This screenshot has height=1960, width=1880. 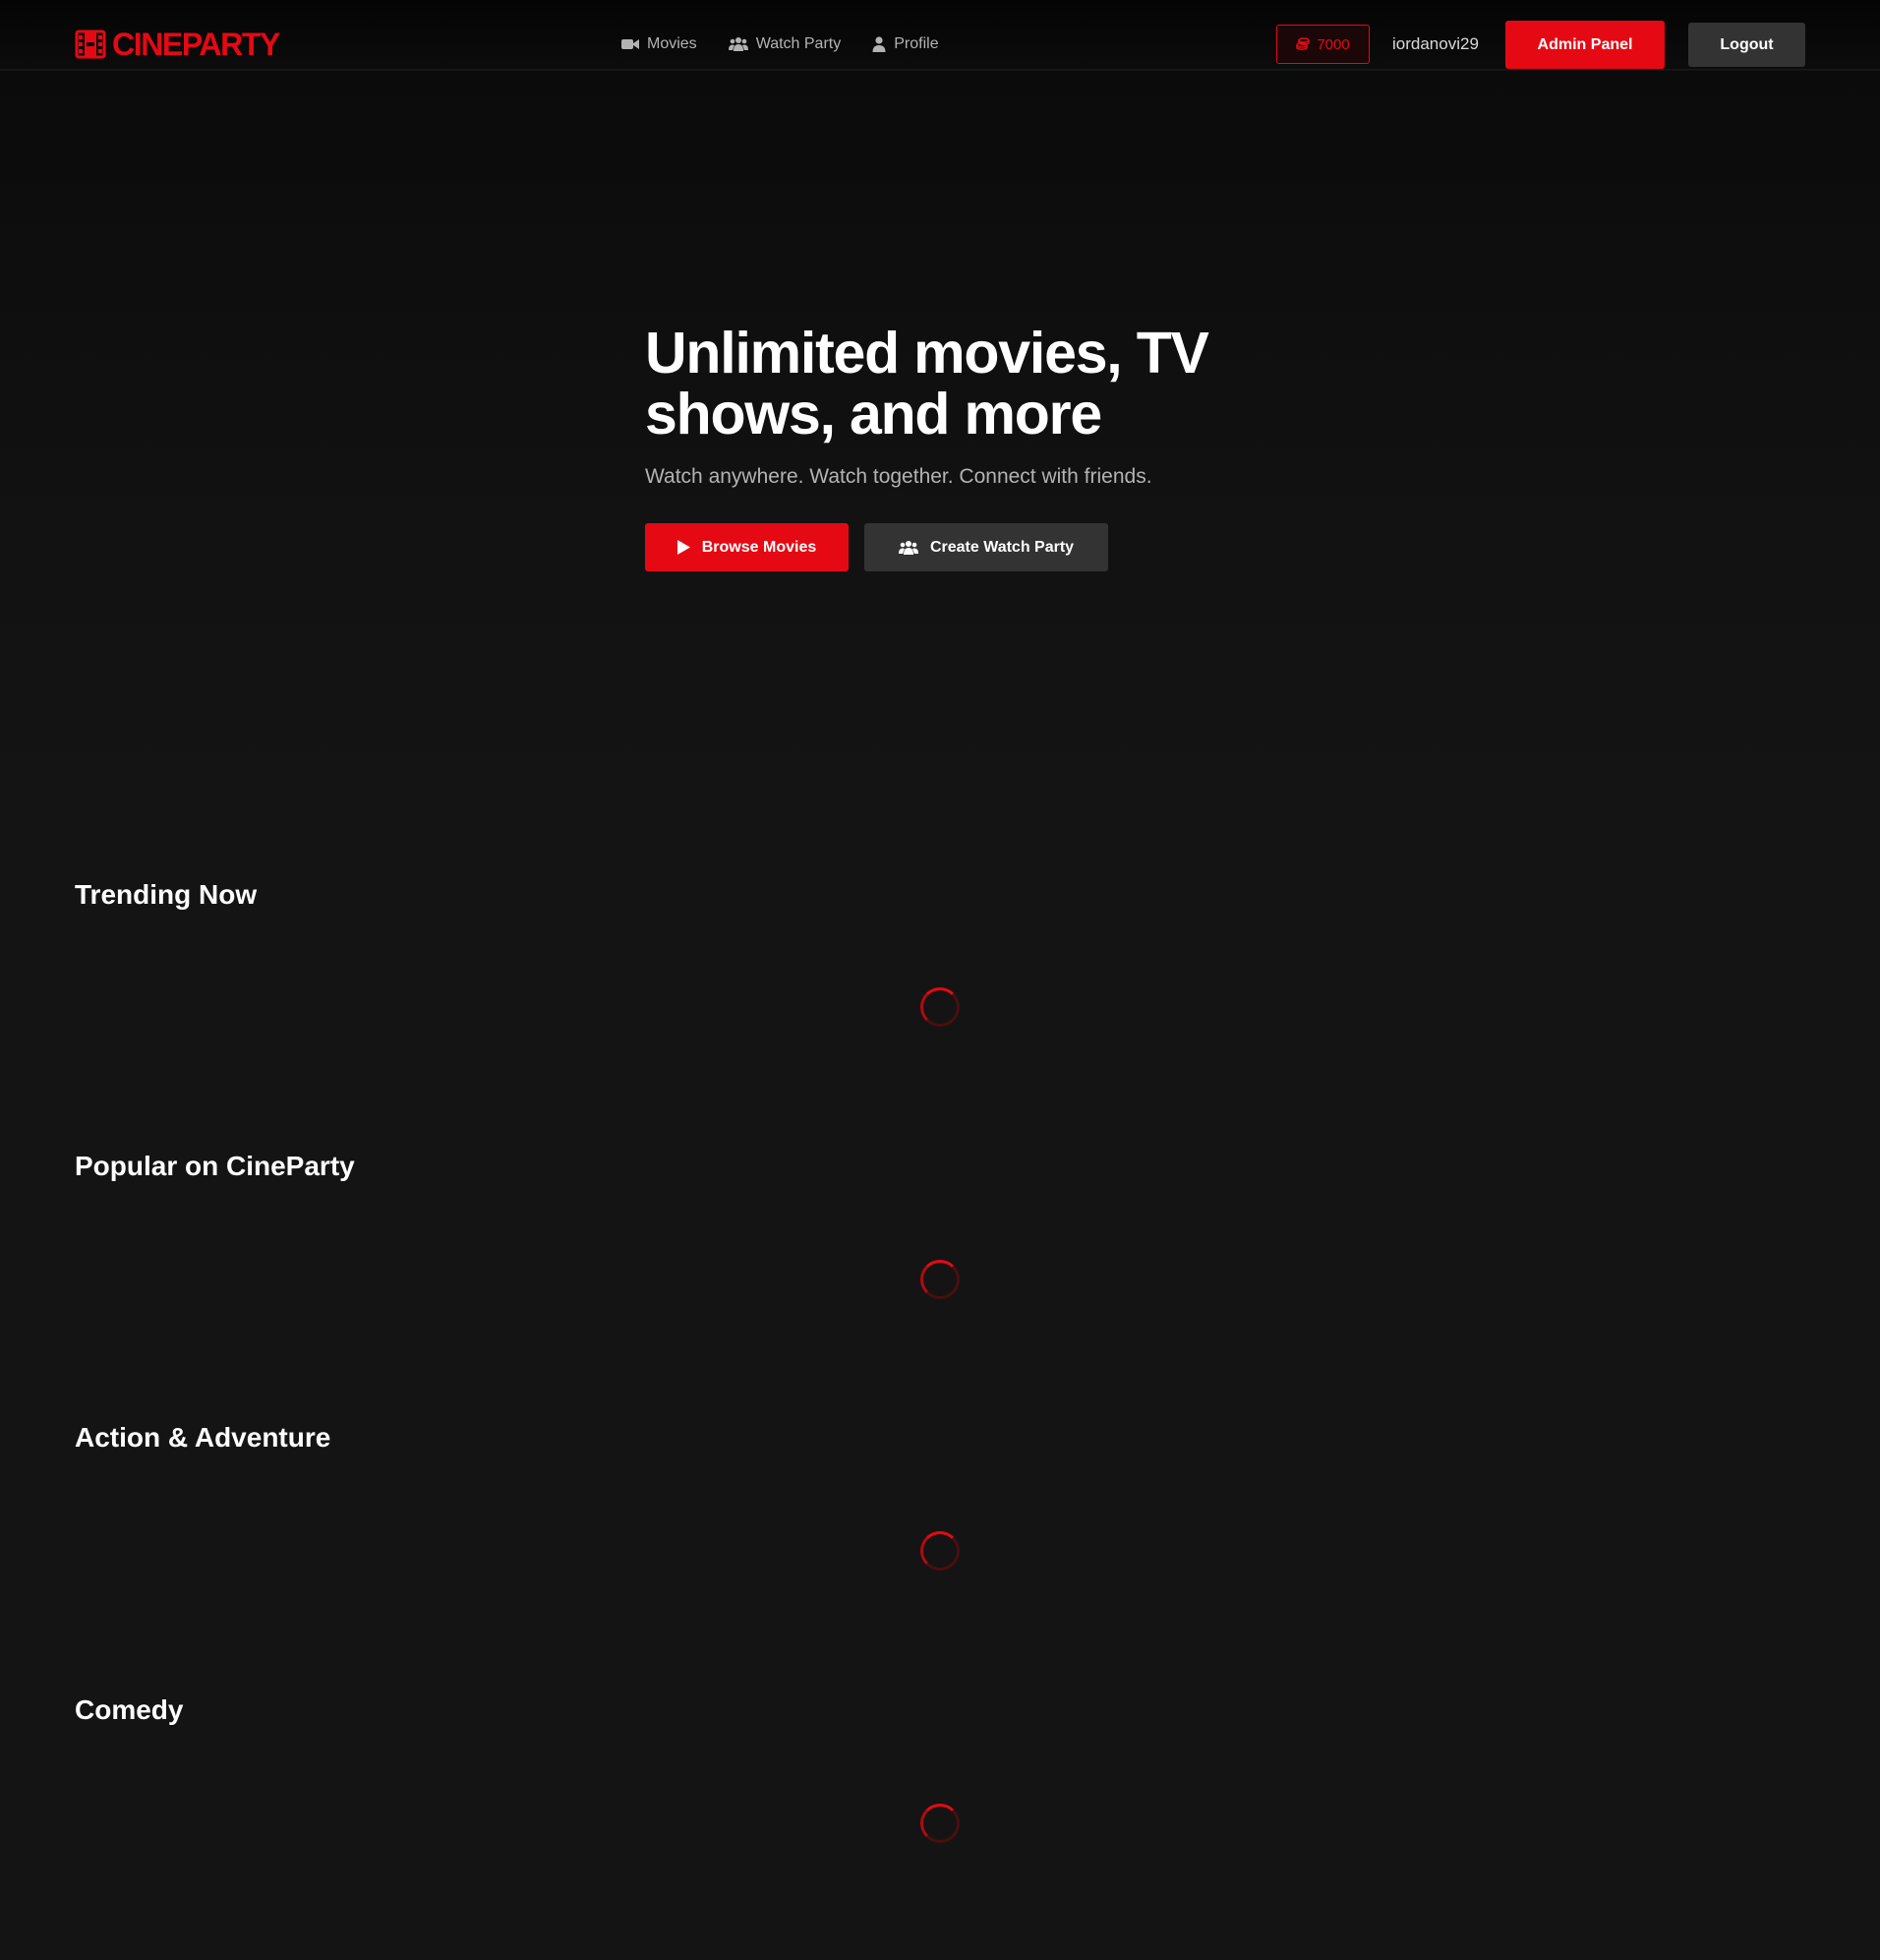 What do you see at coordinates (630, 44) in the screenshot?
I see `video-camera-icon` at bounding box center [630, 44].